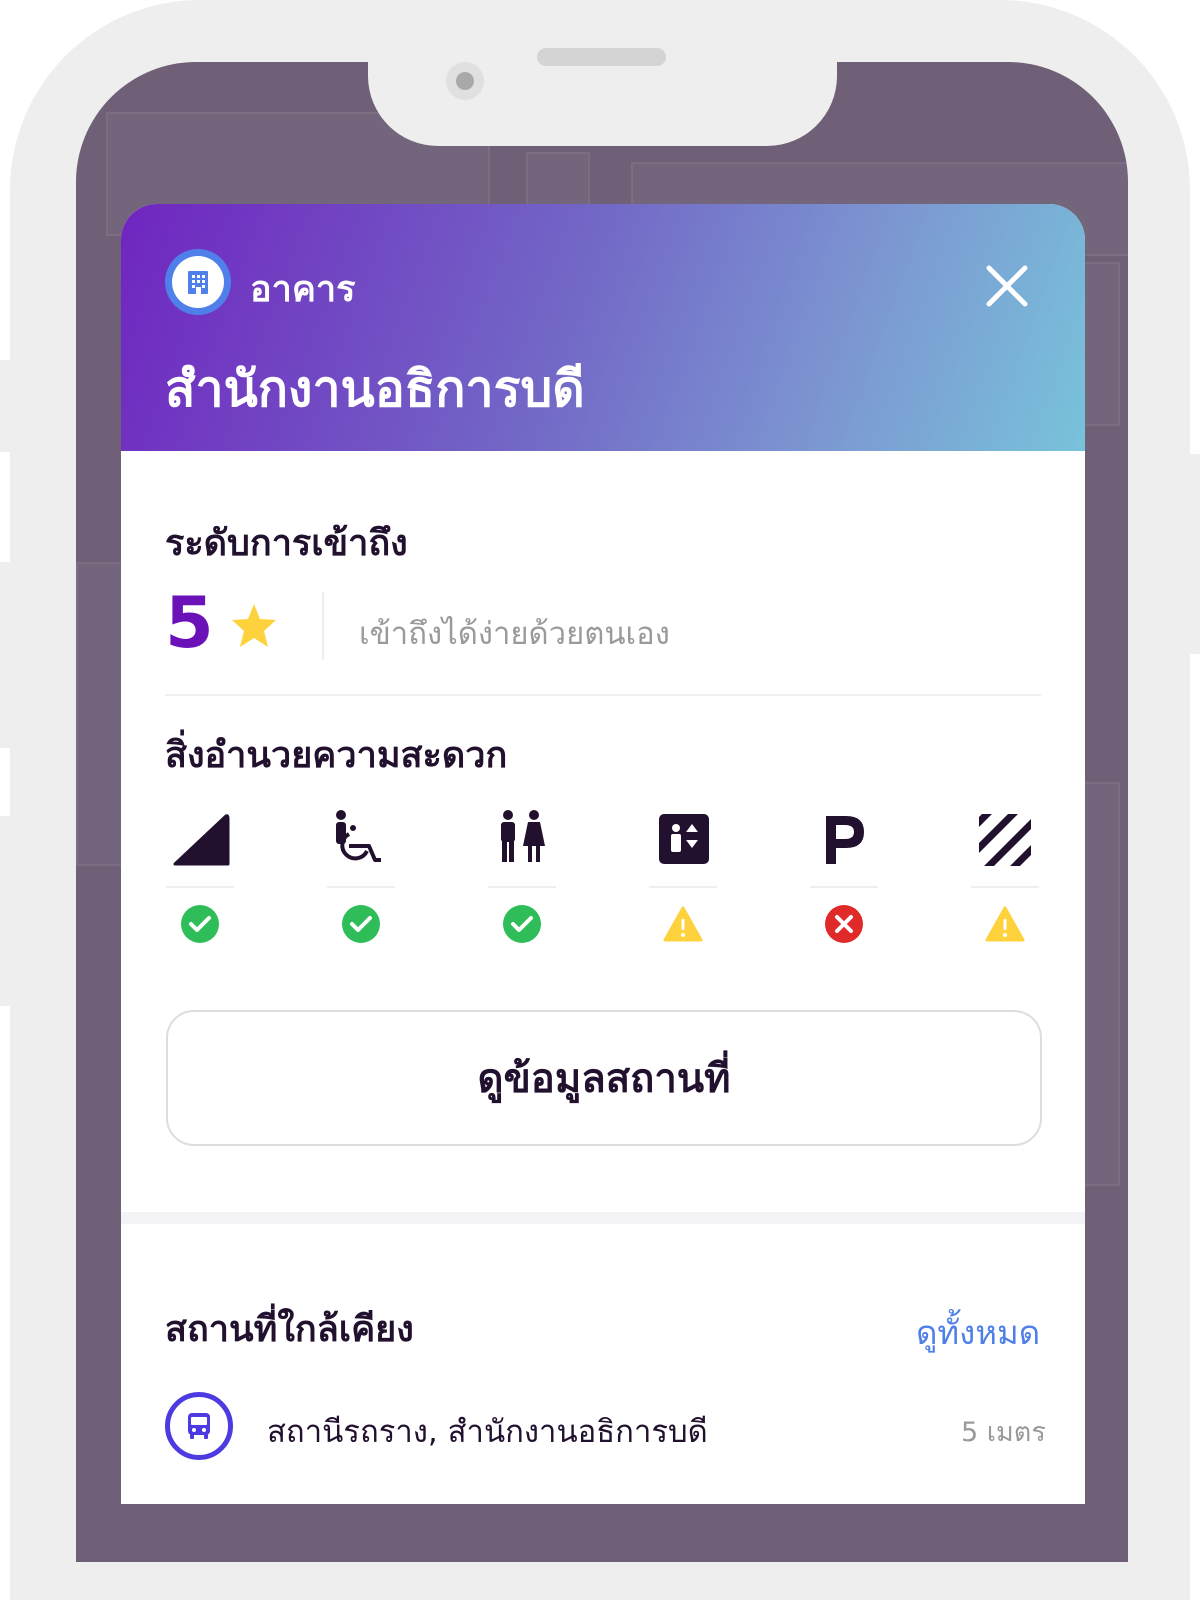  What do you see at coordinates (358, 836) in the screenshot?
I see `wheelchair-icon` at bounding box center [358, 836].